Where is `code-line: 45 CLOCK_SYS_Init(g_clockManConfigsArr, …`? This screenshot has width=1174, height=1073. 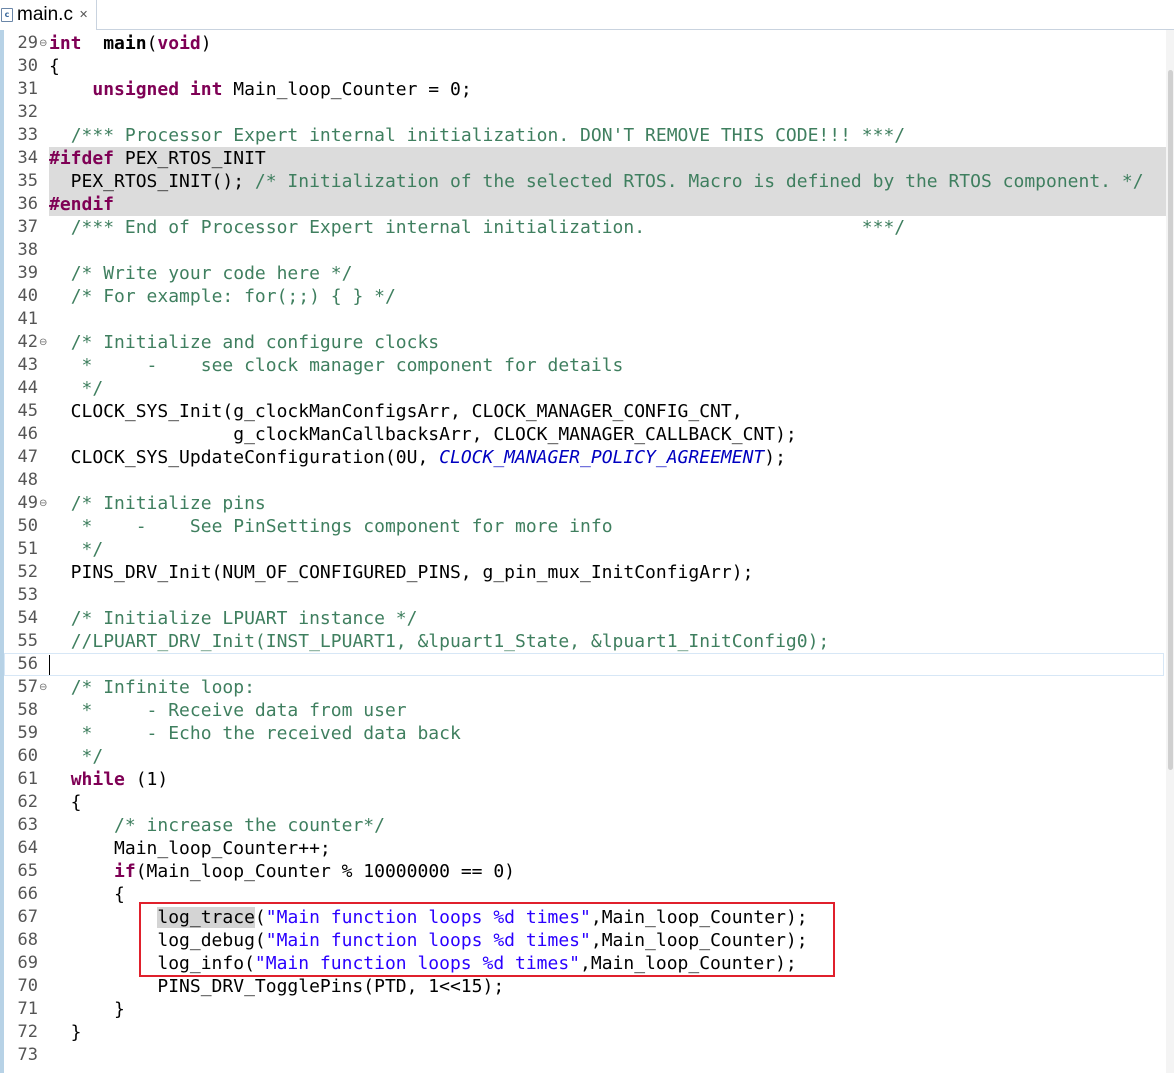 code-line: 45 CLOCK_SYS_Init(g_clockManConfigsArr, … is located at coordinates (584, 411).